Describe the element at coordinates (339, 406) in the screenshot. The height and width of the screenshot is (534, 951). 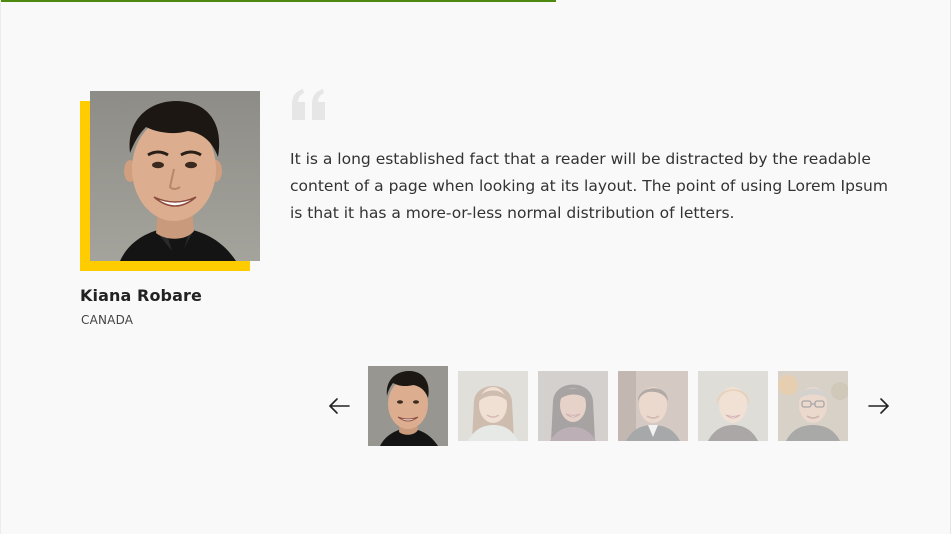
I see `arrow-left-icon` at that location.